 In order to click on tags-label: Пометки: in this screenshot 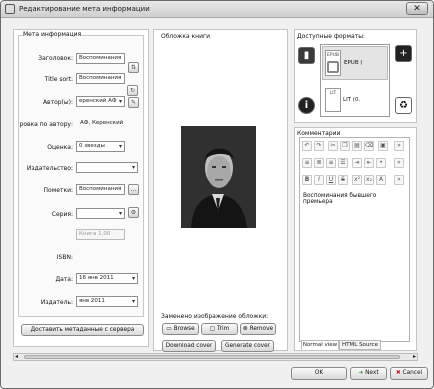, I will do `click(58, 190)`.